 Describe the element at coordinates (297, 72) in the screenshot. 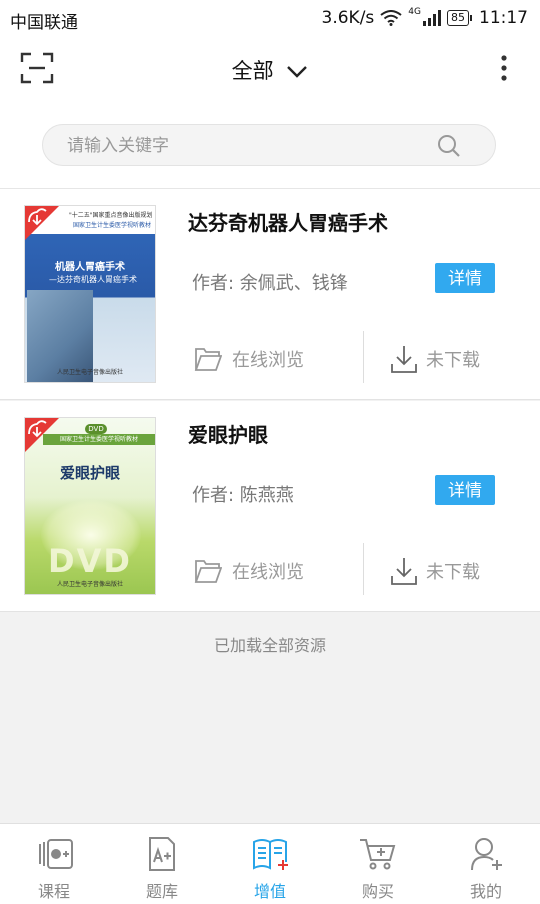

I see `chevron-down-icon` at that location.